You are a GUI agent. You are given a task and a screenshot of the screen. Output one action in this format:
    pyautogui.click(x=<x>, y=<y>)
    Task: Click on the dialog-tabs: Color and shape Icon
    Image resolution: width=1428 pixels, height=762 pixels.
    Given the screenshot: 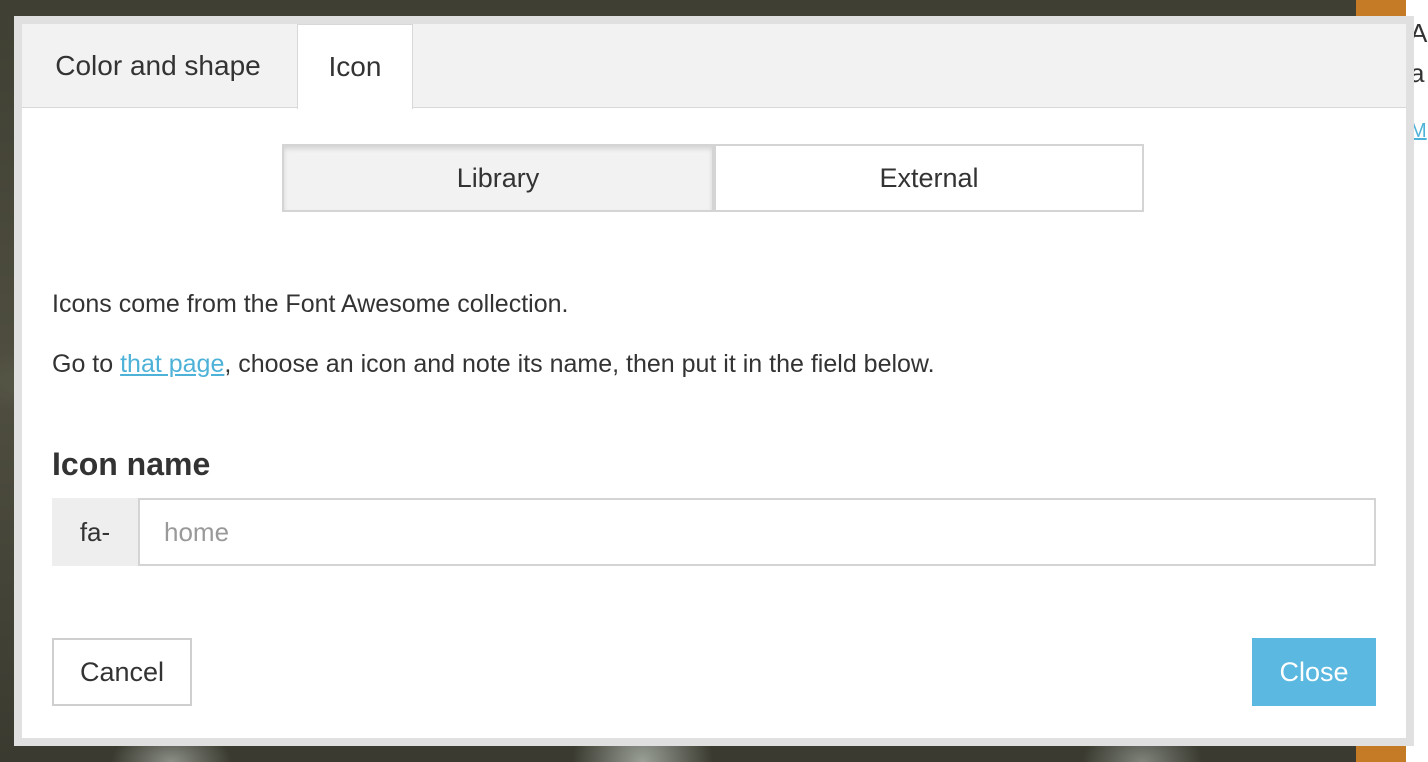 What is the action you would take?
    pyautogui.click(x=714, y=66)
    